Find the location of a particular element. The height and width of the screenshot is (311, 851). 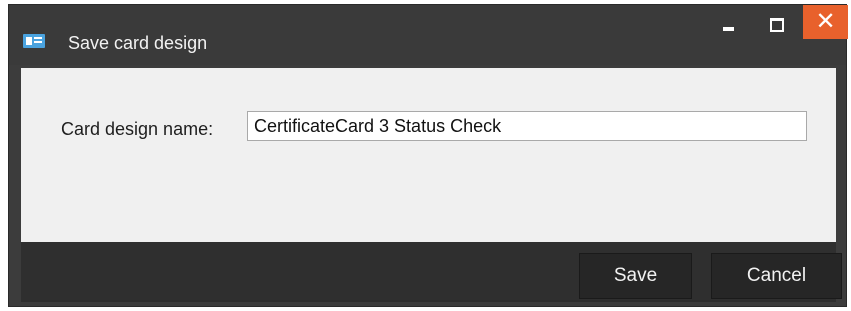

maximize-icon is located at coordinates (777, 25).